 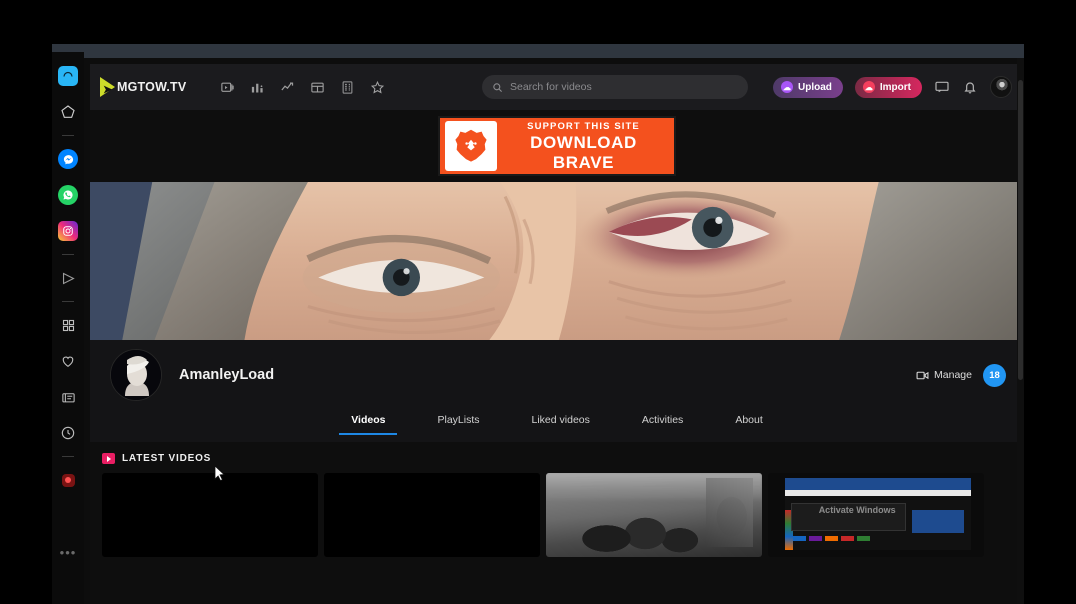 I want to click on upload-label: Upload, so click(x=815, y=87).